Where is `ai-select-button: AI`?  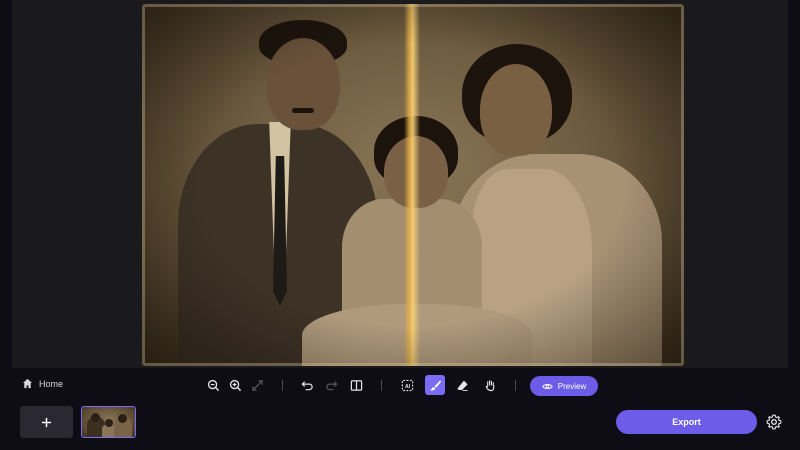 ai-select-button: AI is located at coordinates (407, 385).